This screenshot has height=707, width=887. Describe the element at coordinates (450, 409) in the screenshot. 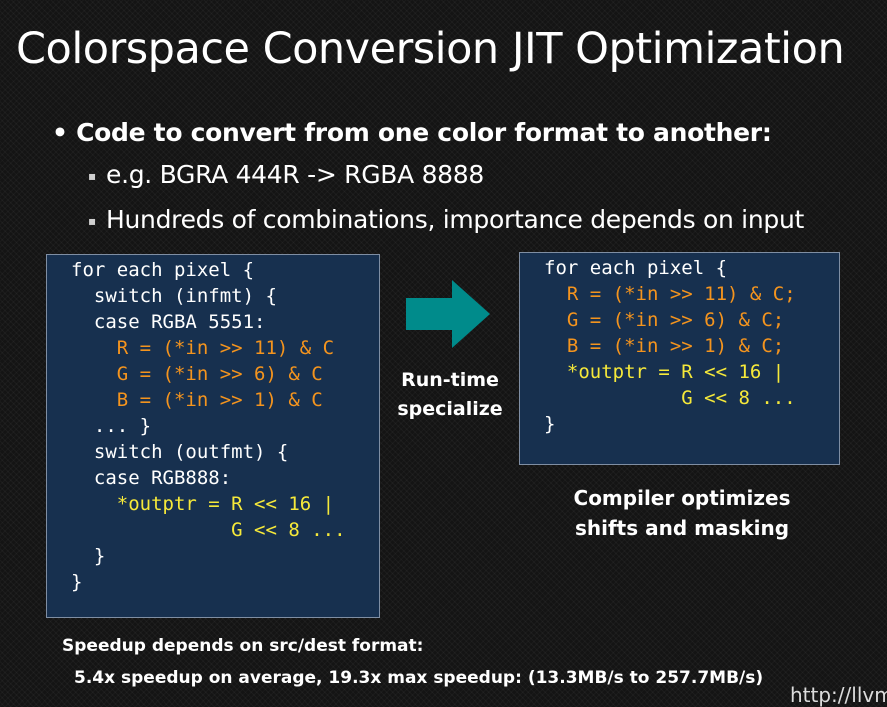

I see `runtime-label-line: specialize` at that location.